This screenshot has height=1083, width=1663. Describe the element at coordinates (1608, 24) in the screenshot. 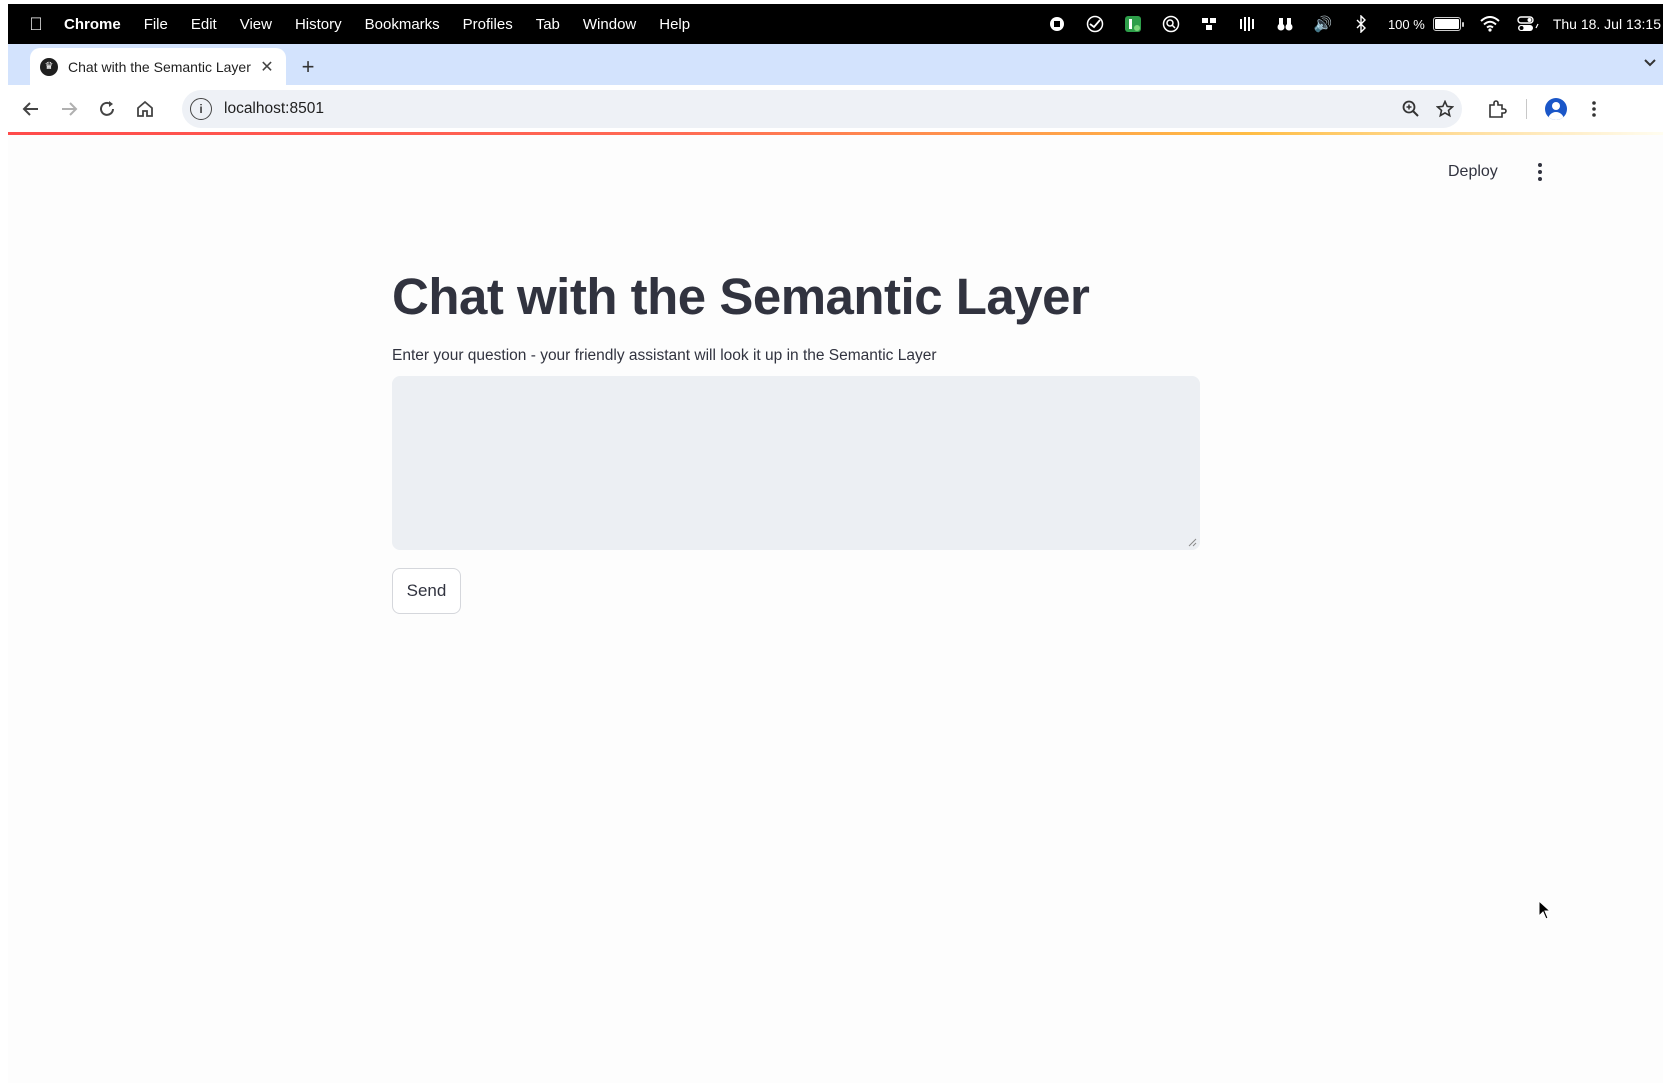

I see `menubar-clock: Thu 18. Jul 13:15` at that location.